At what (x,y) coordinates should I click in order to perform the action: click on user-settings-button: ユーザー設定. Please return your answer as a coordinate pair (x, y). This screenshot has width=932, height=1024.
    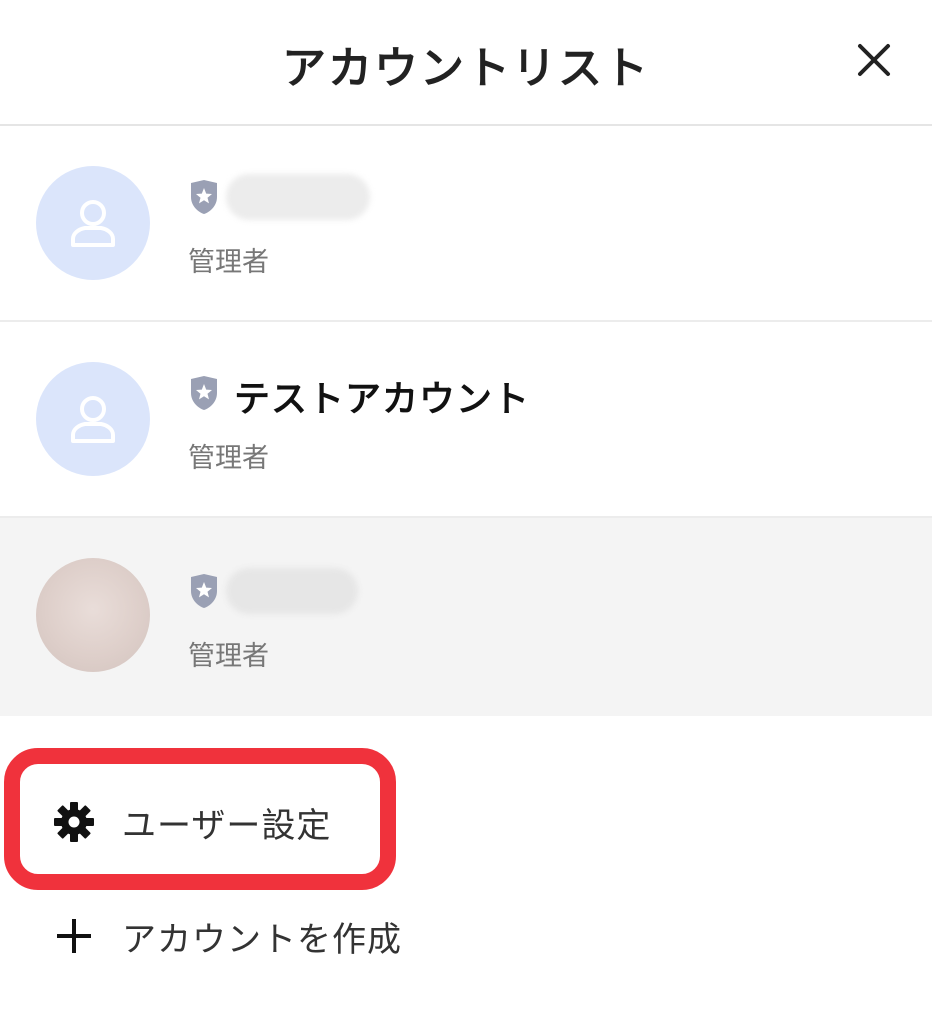
    Looking at the image, I should click on (190, 822).